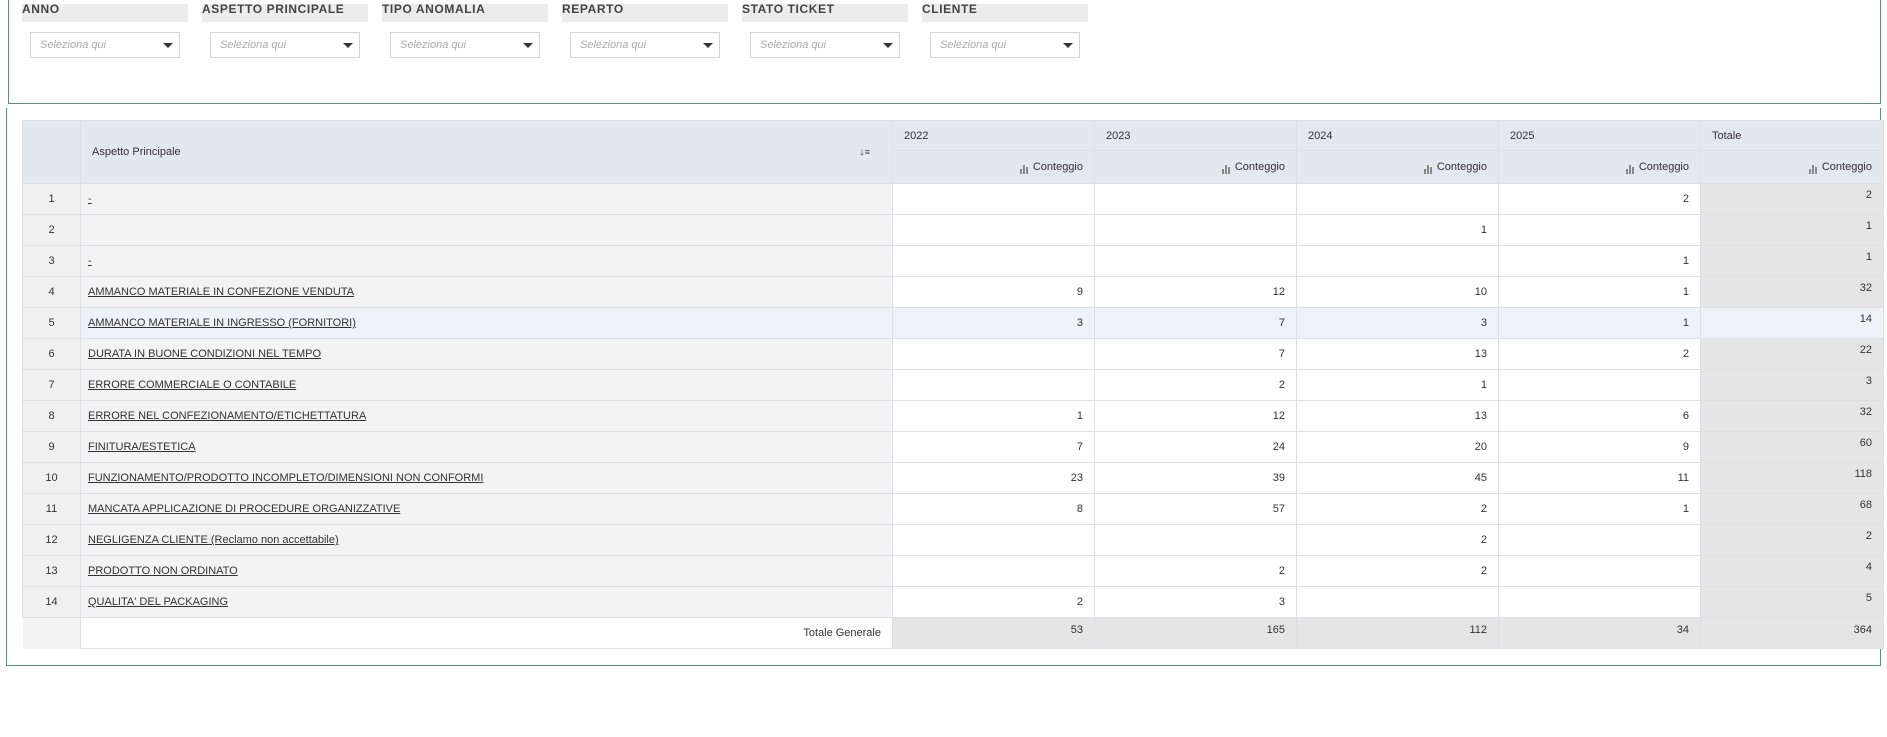 Image resolution: width=1887 pixels, height=737 pixels. Describe the element at coordinates (486, 152) in the screenshot. I see `row-header-aspetto-principale: Aspetto Principale ↓≡` at that location.